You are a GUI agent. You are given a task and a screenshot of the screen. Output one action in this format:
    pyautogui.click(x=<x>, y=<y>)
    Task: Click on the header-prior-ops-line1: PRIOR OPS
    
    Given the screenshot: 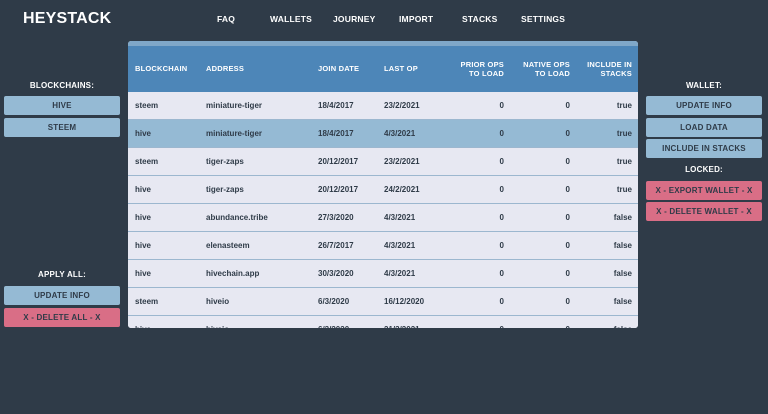 What is the action you would take?
    pyautogui.click(x=482, y=64)
    